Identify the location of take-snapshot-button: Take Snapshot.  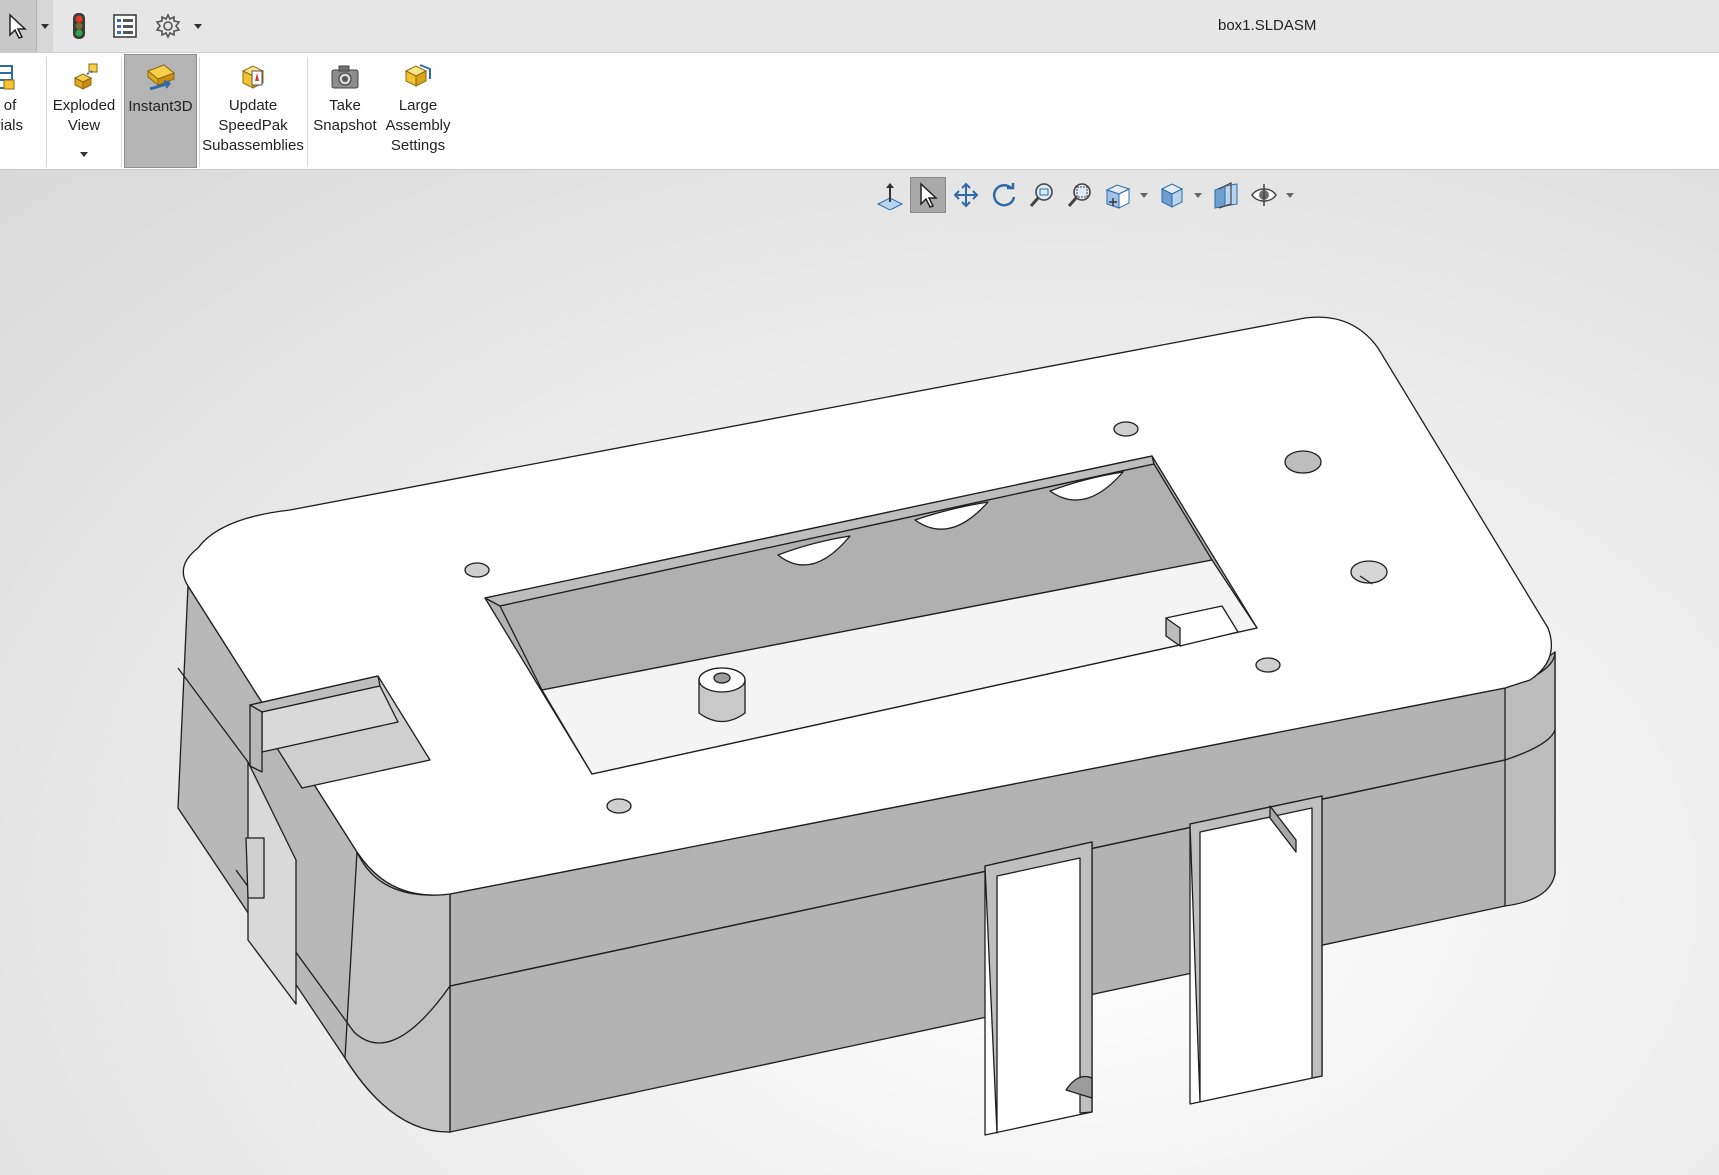
(345, 111).